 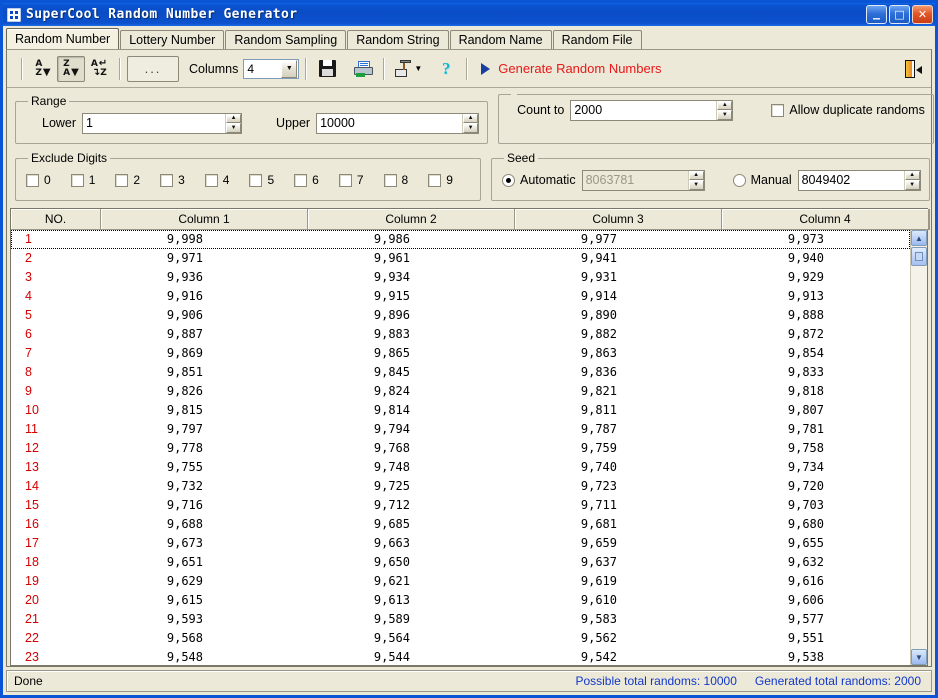 I want to click on cell-column-2: 9,663, so click(x=411, y=543).